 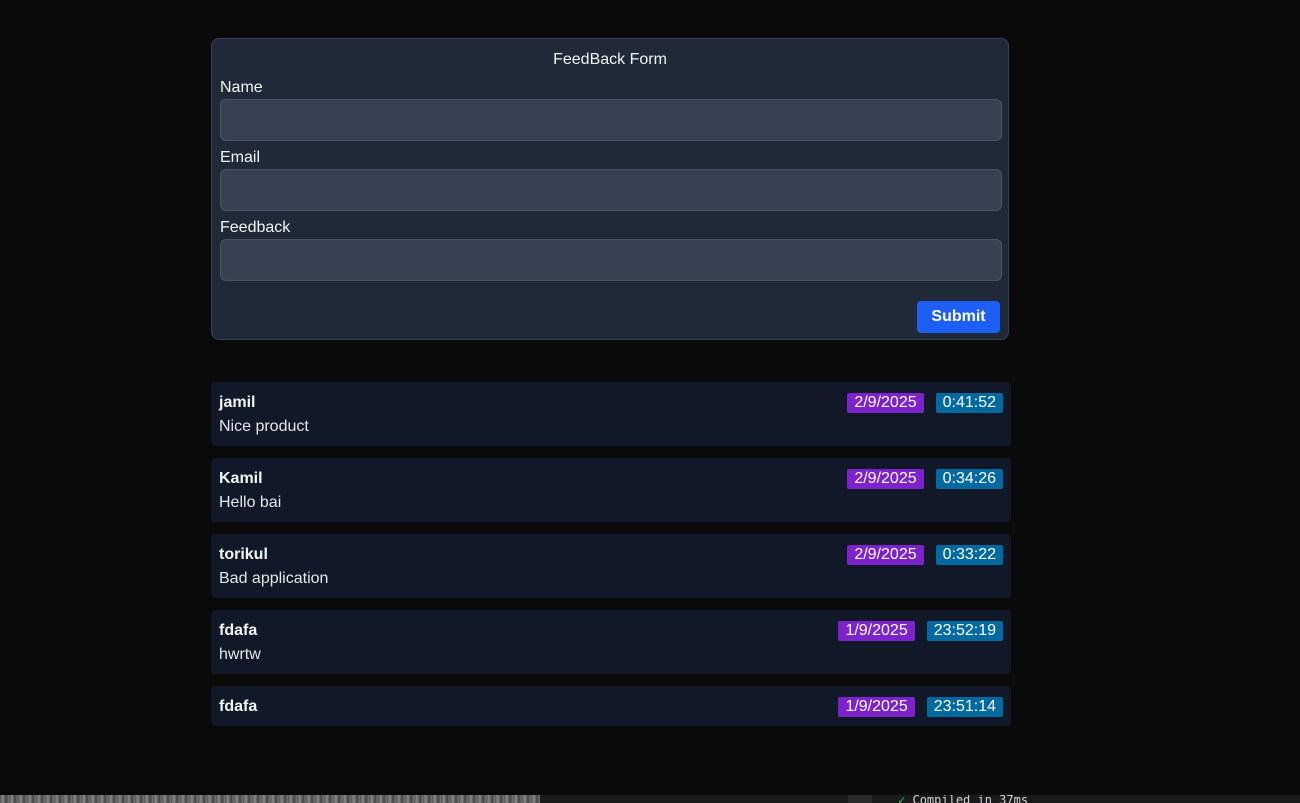 What do you see at coordinates (240, 157) in the screenshot?
I see `email-label: Email` at bounding box center [240, 157].